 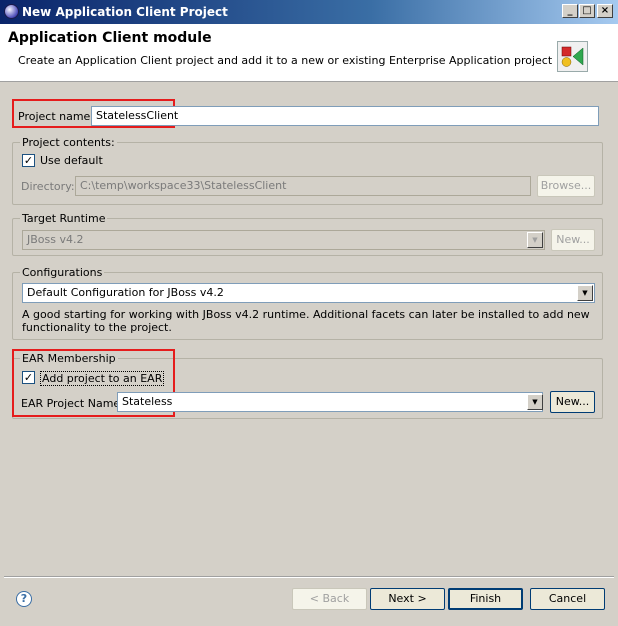 What do you see at coordinates (102, 378) in the screenshot?
I see `add-to-ear-label: Add project to an EAR` at bounding box center [102, 378].